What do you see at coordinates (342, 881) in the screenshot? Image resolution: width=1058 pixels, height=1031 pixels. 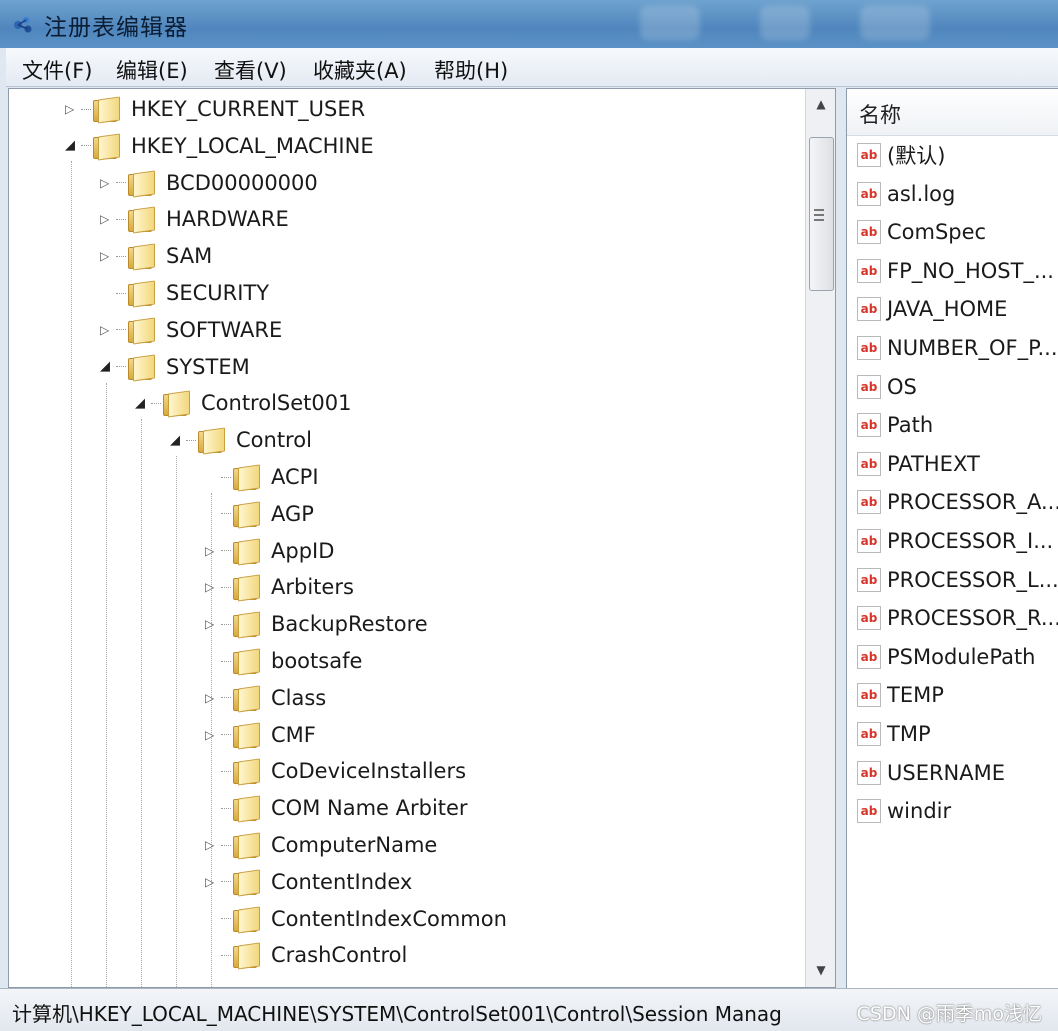 I see `tree-node-label: ContentIndex` at bounding box center [342, 881].